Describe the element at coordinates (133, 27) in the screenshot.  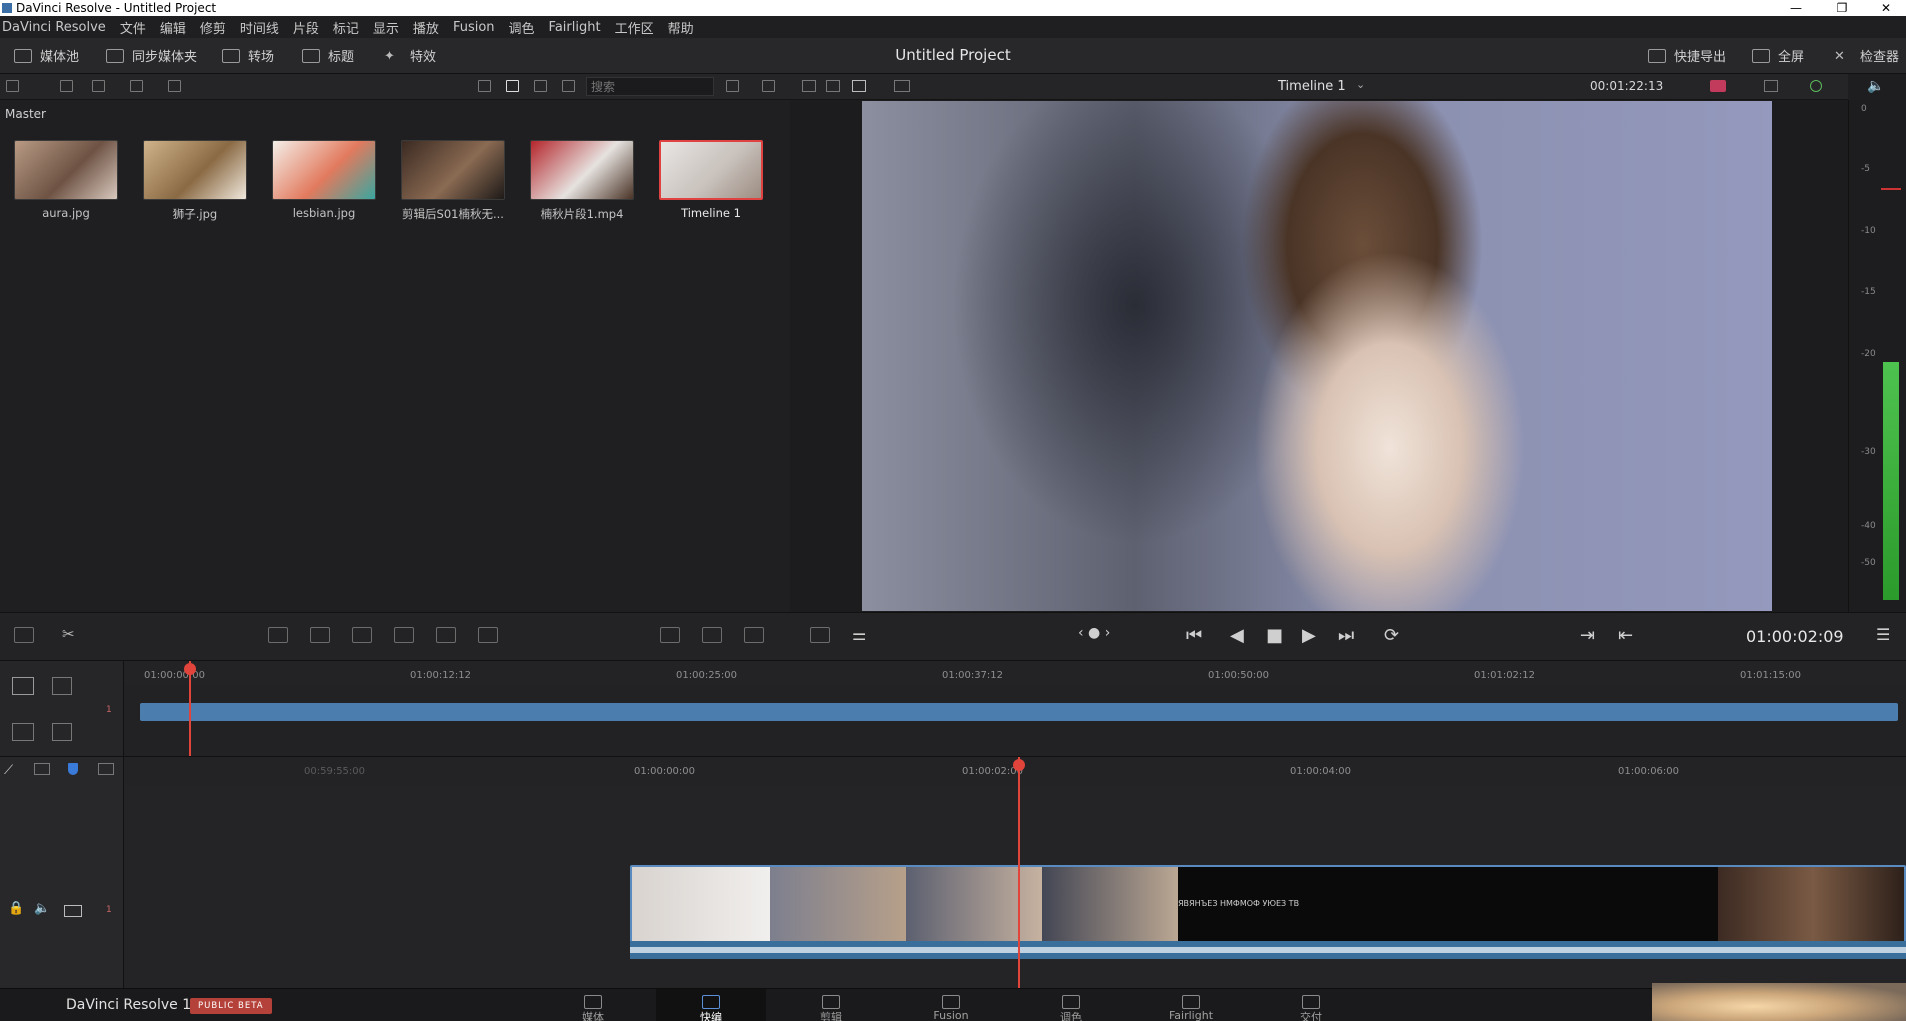
I see `menu-file: 文件` at that location.